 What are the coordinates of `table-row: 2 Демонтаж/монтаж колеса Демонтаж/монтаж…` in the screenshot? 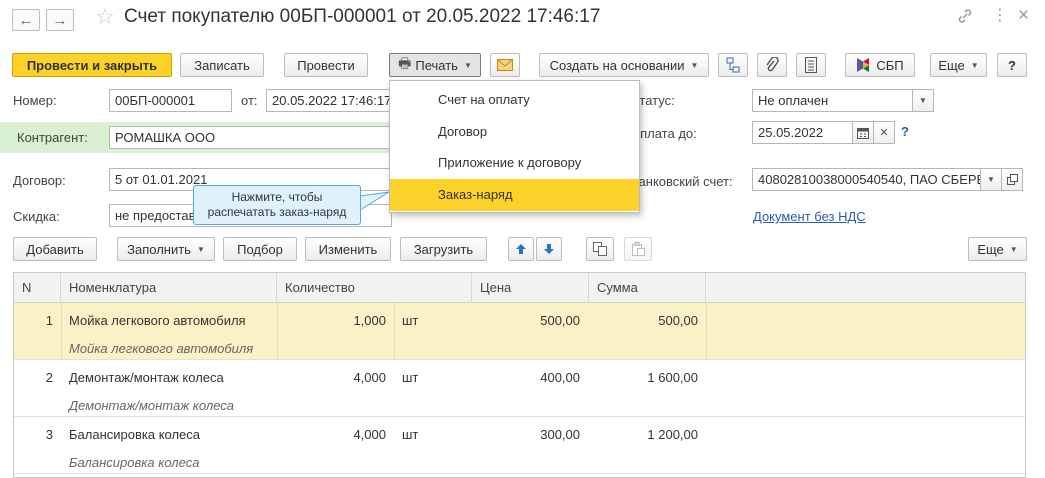 It's located at (519, 388).